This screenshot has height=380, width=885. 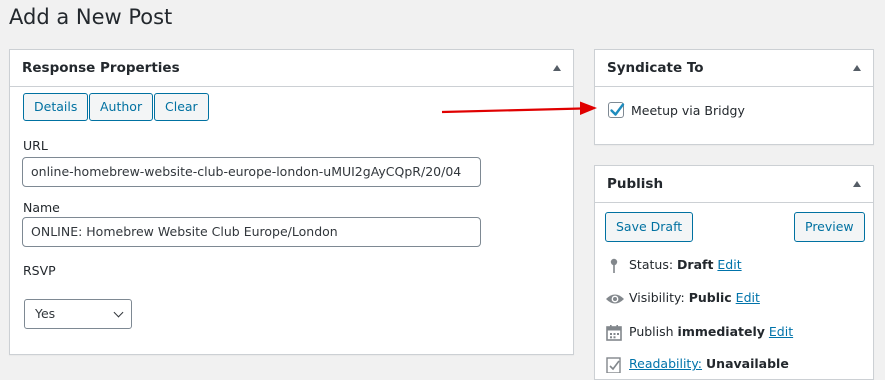 What do you see at coordinates (657, 297) in the screenshot?
I see `visibility-label: Visibility:` at bounding box center [657, 297].